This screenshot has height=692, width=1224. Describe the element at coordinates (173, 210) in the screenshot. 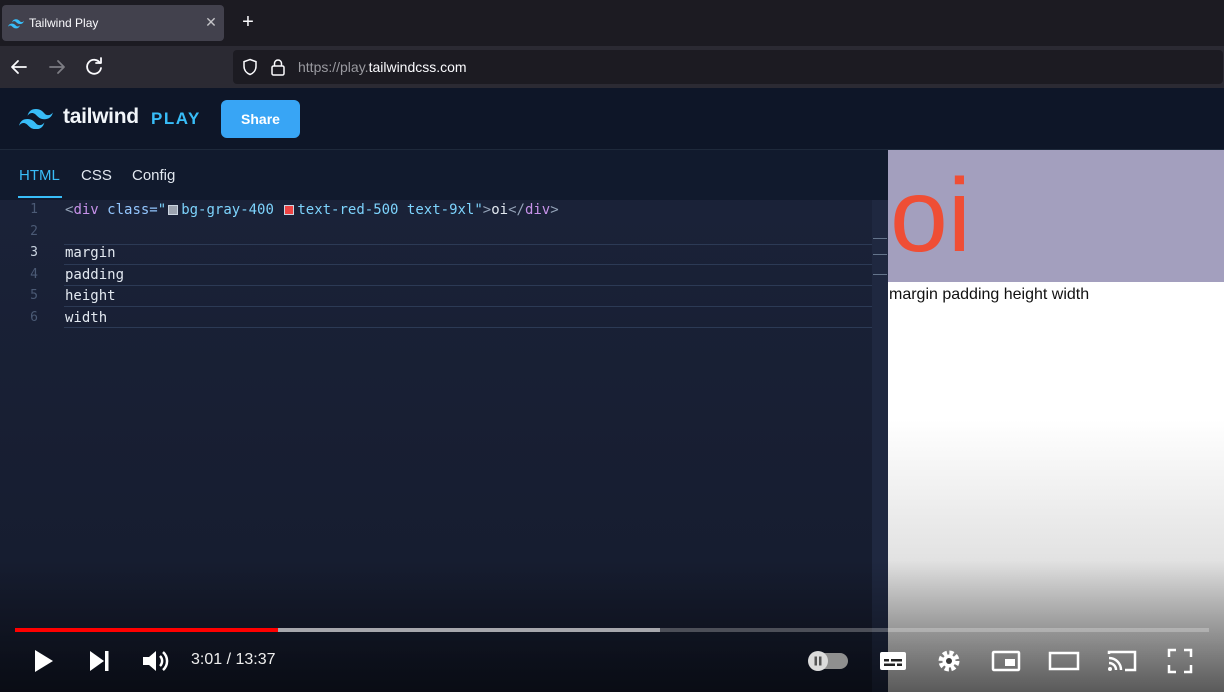

I see `color-swatch-gray` at that location.